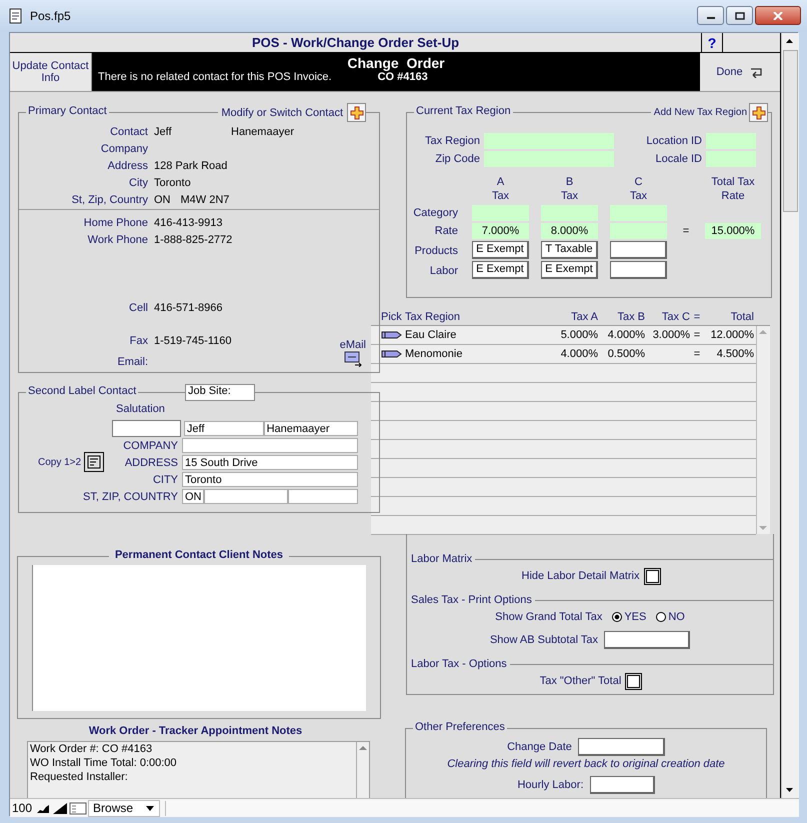 This screenshot has height=823, width=807. What do you see at coordinates (127, 166) in the screenshot?
I see `field-label: Address` at bounding box center [127, 166].